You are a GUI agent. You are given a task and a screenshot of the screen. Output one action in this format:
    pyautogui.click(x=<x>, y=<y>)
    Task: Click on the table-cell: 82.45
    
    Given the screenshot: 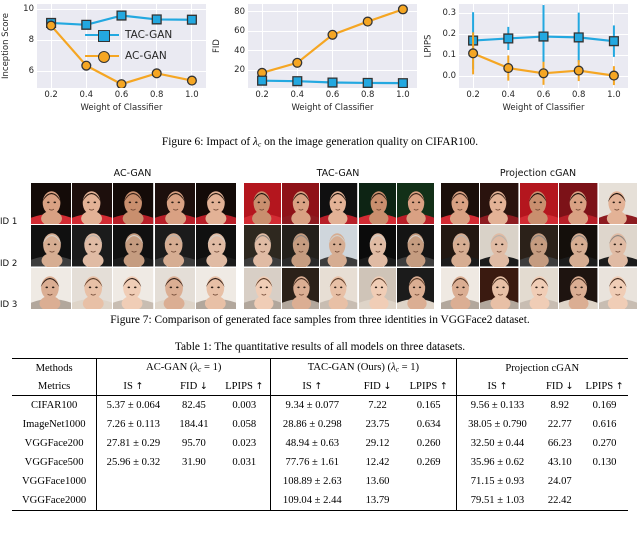 What is the action you would take?
    pyautogui.click(x=194, y=405)
    